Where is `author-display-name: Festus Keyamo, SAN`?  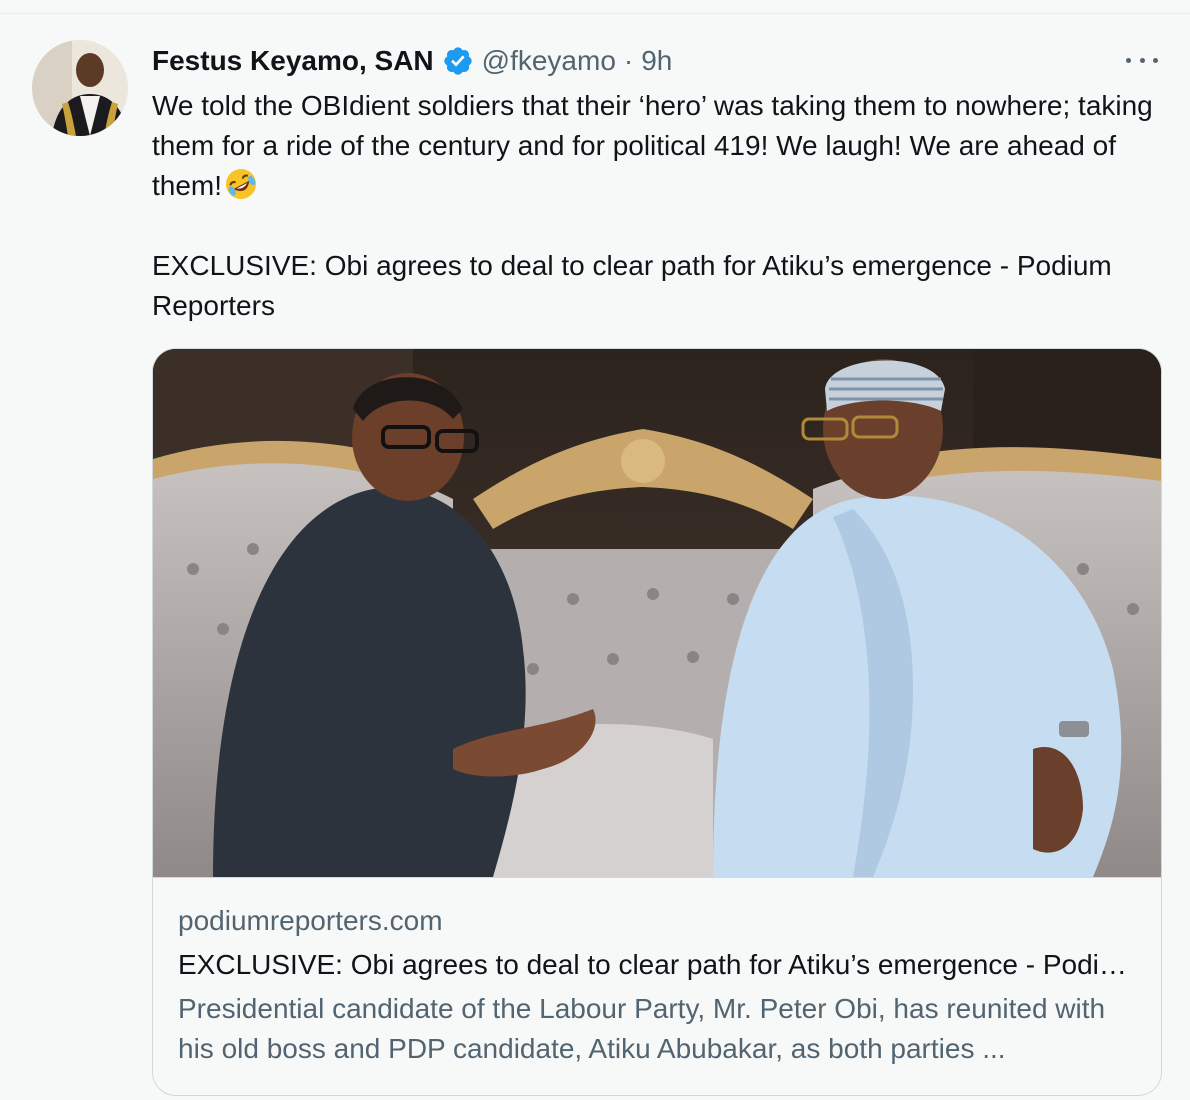 author-display-name: Festus Keyamo, SAN is located at coordinates (293, 61).